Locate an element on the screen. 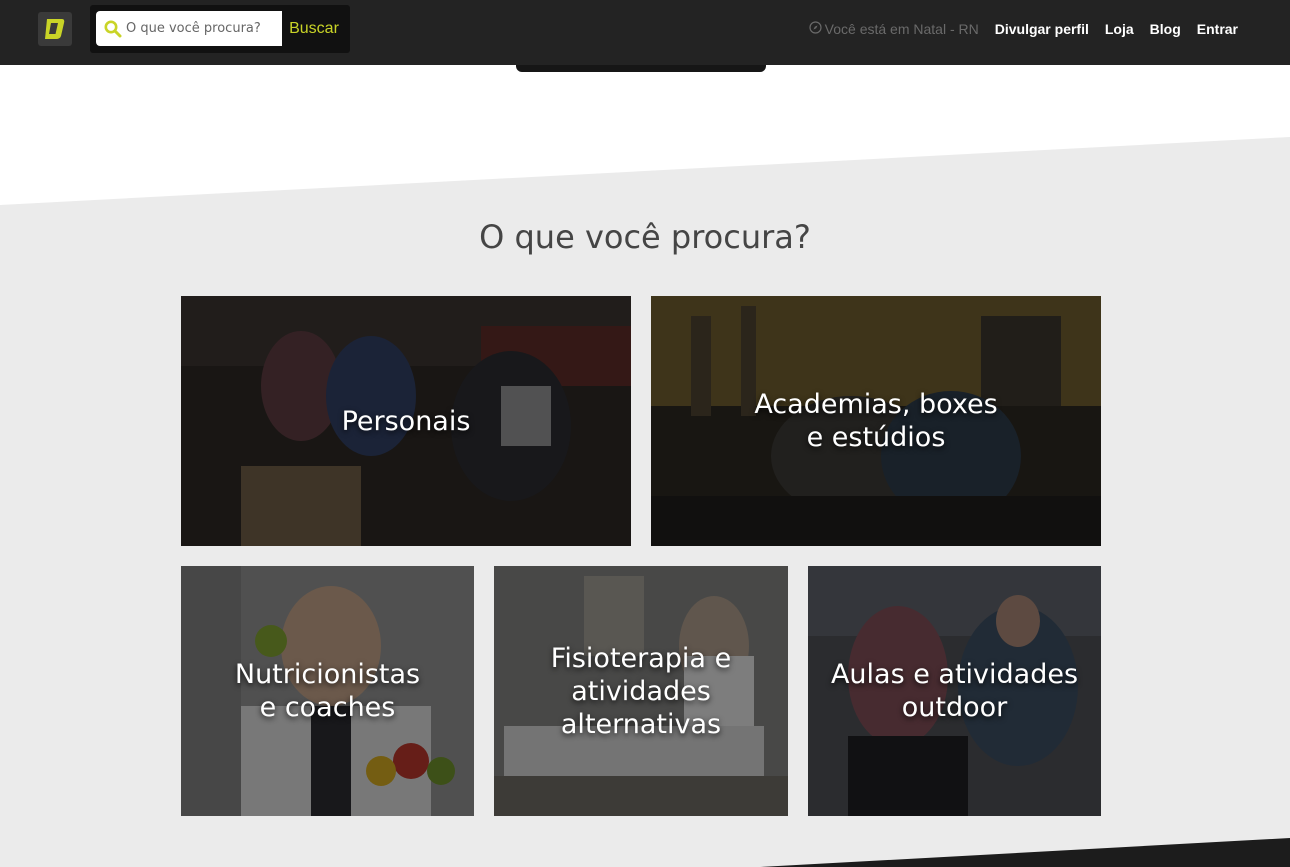 The image size is (1290, 867). search-icon is located at coordinates (113, 31).